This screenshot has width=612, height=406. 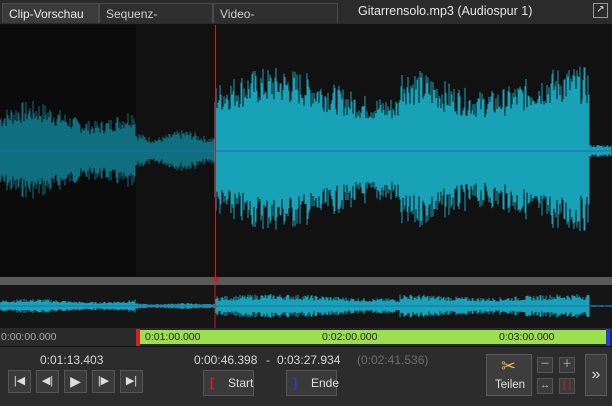 I want to click on play-button: ▶, so click(x=75, y=381).